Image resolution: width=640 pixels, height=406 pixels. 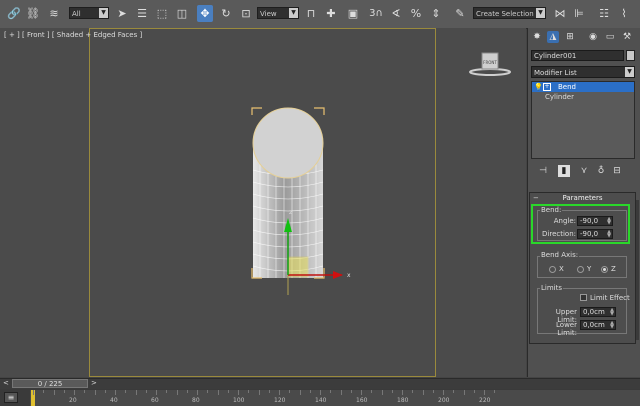 What do you see at coordinates (624, 13) in the screenshot?
I see `curve-editor-icon: ⌇` at bounding box center [624, 13].